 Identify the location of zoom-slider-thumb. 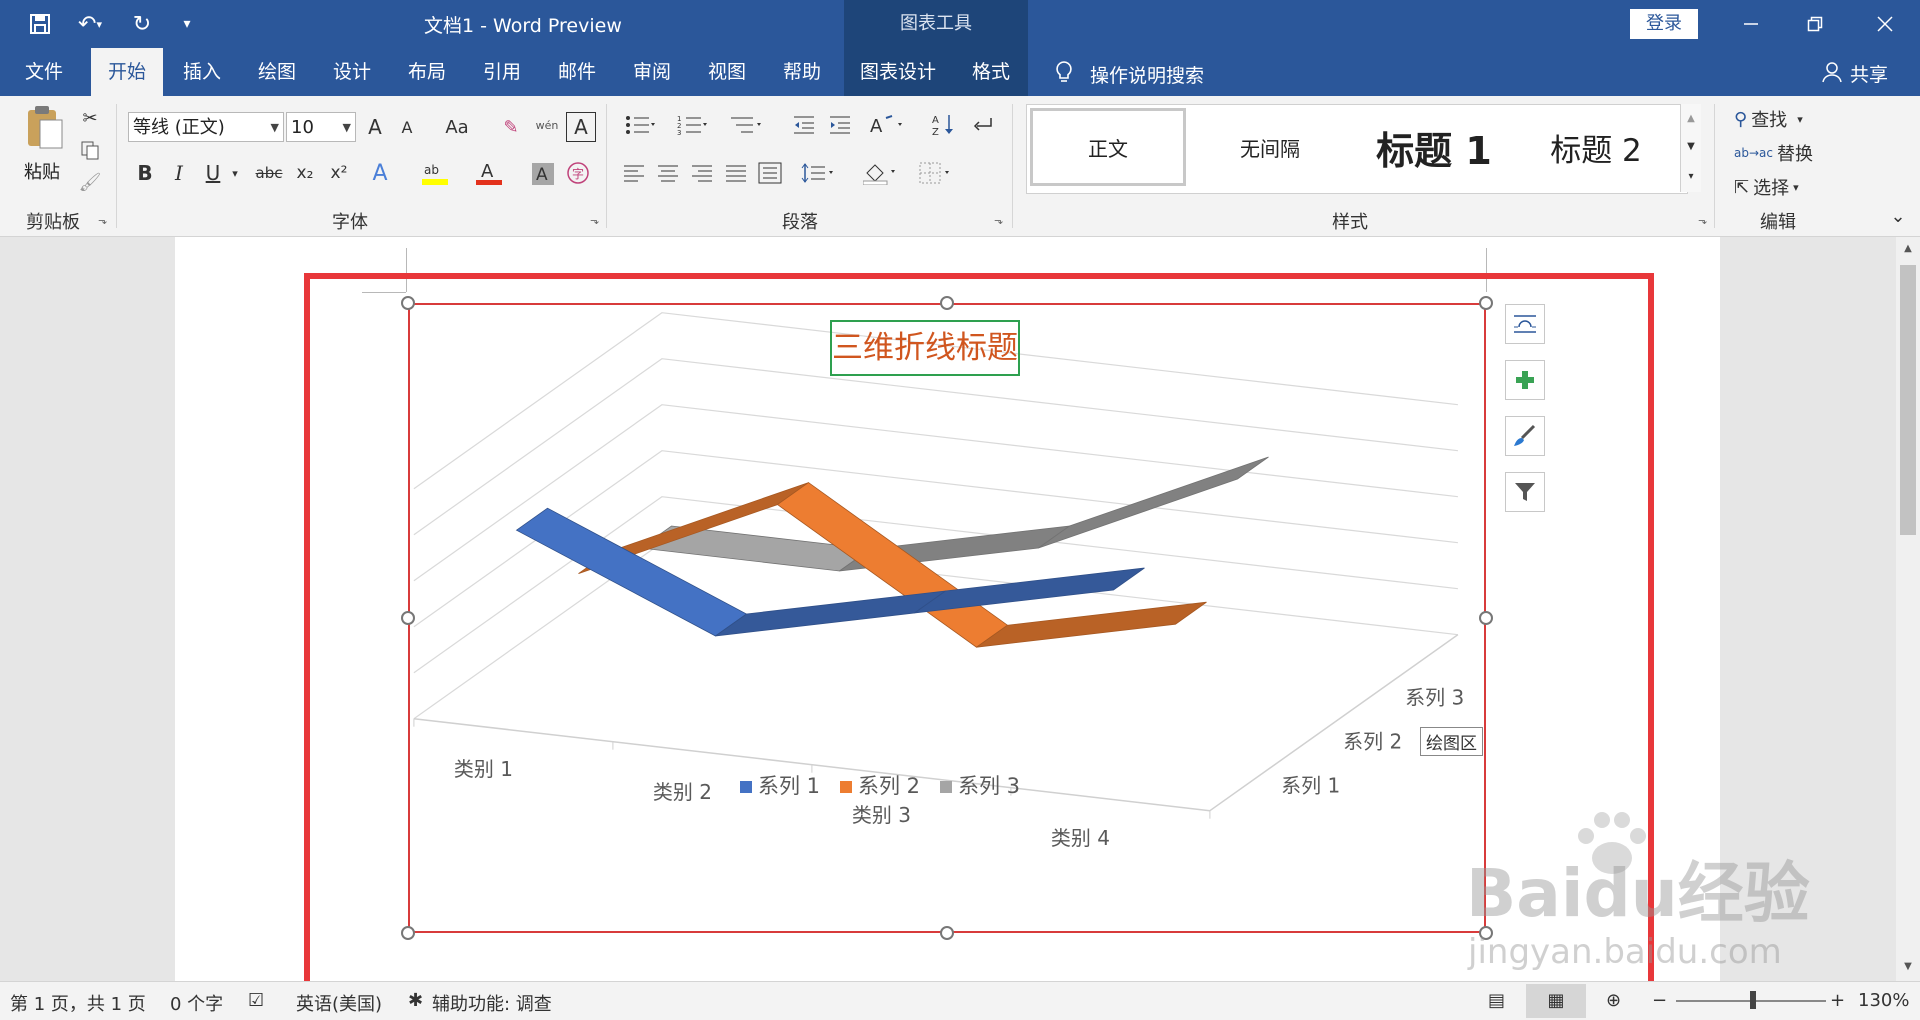
(1753, 1000).